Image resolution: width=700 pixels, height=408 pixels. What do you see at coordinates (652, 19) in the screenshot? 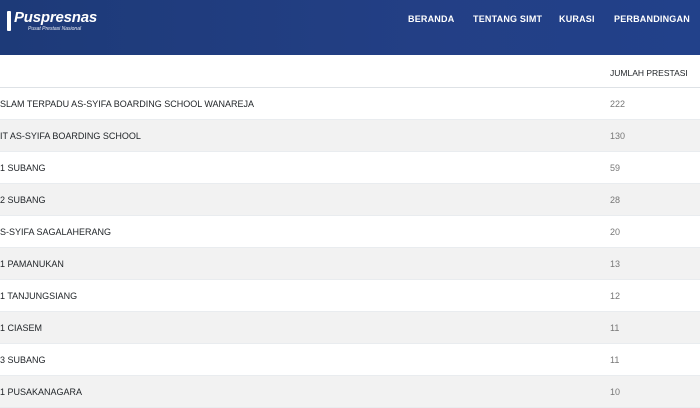
I see `nav-perbandingan: PERBANDINGAN` at bounding box center [652, 19].